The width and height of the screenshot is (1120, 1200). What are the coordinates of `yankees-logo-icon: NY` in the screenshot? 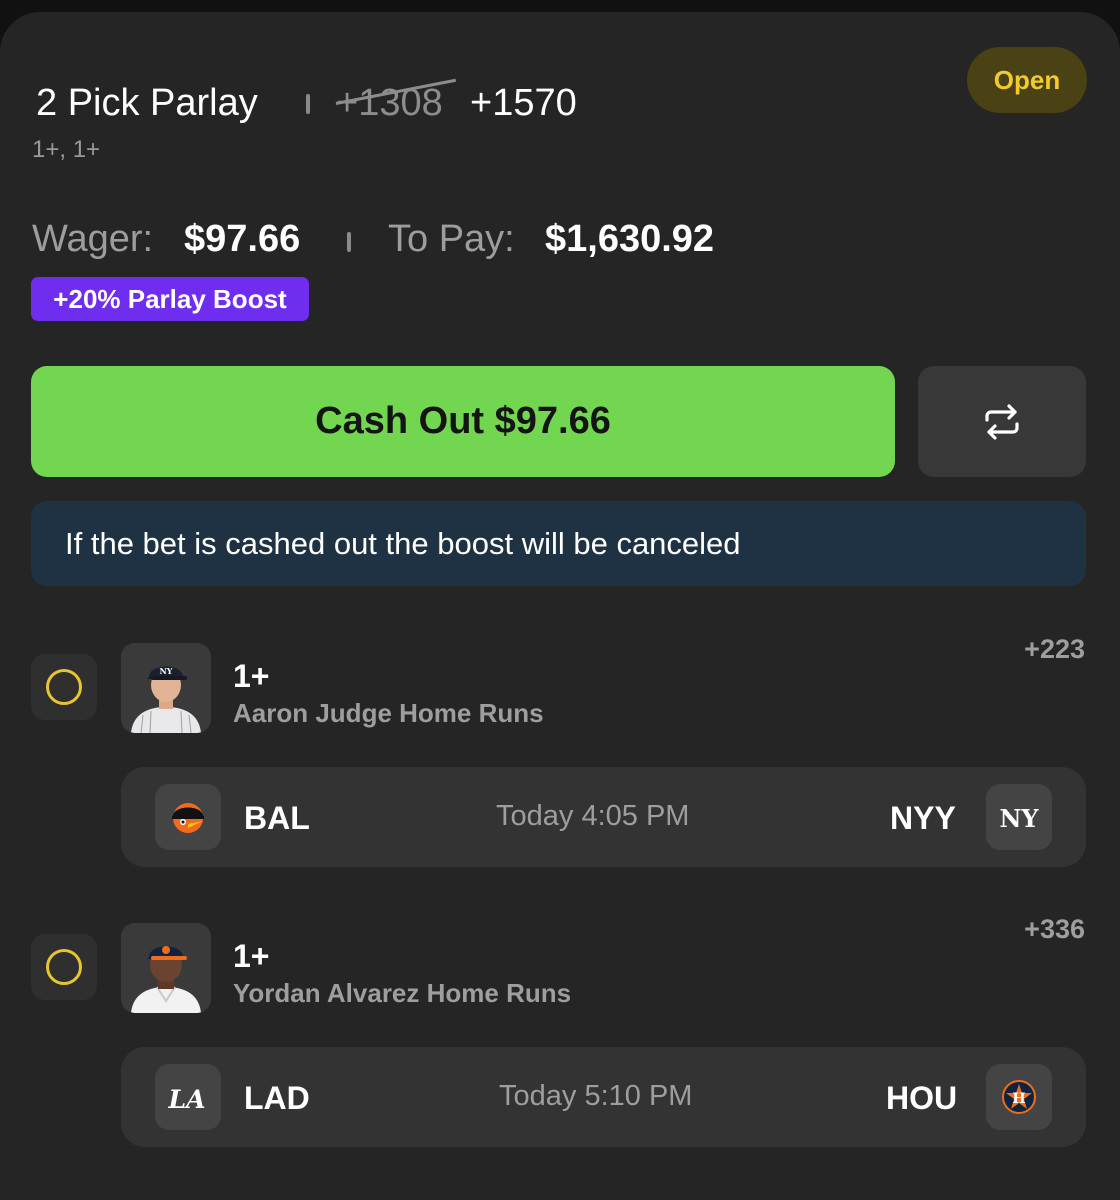 It's located at (1019, 818).